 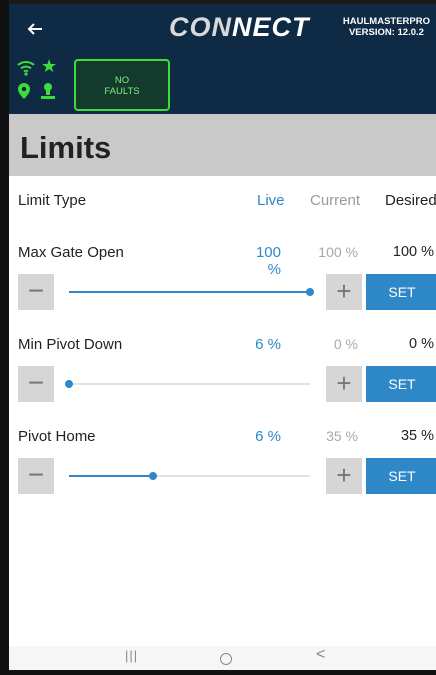 What do you see at coordinates (122, 80) in the screenshot?
I see `fault-status-line1: NO` at bounding box center [122, 80].